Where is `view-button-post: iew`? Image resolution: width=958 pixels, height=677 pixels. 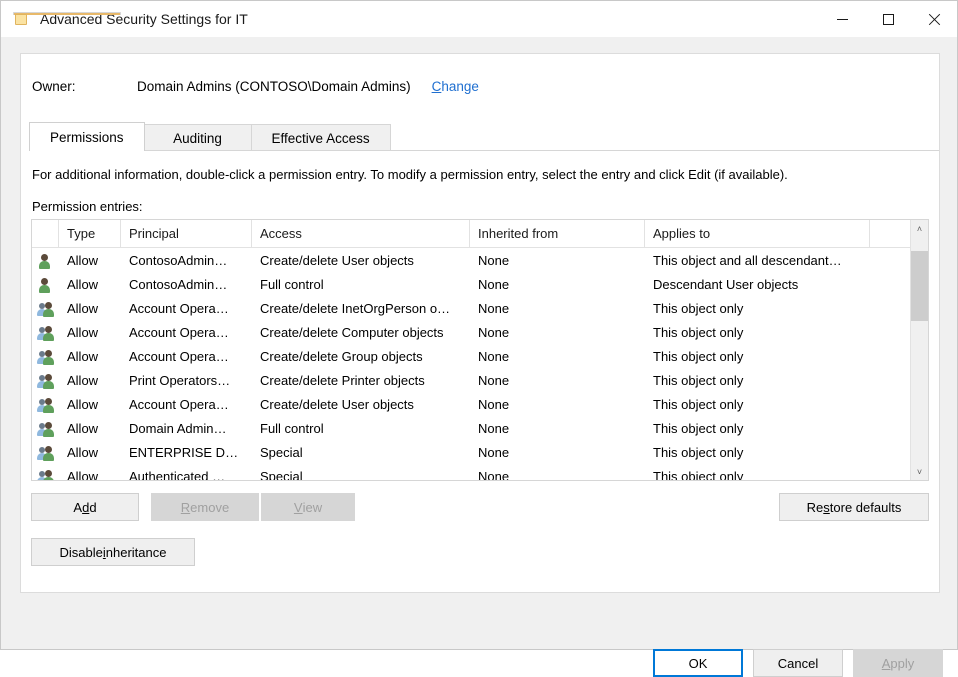
view-button-post: iew is located at coordinates (312, 507).